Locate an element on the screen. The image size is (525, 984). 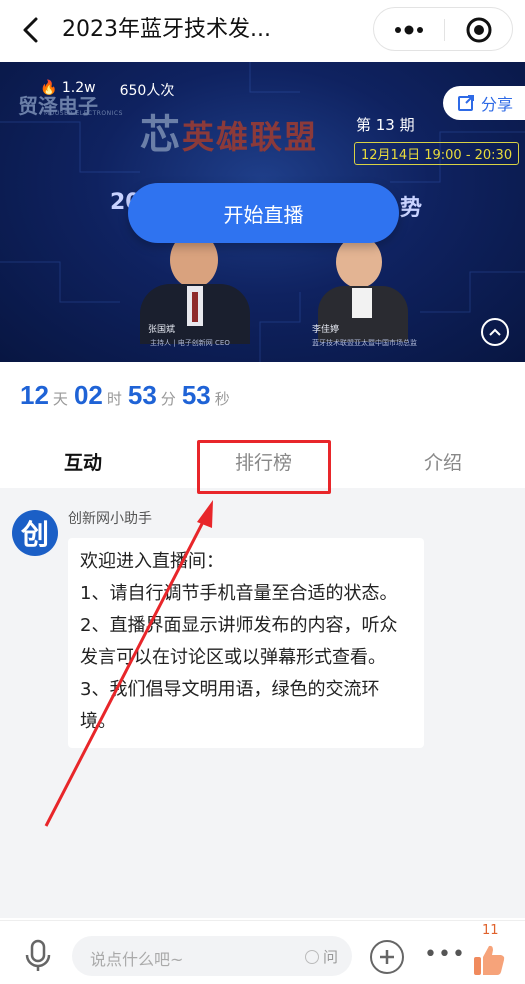
share-button: 分享 is located at coordinates (484, 103).